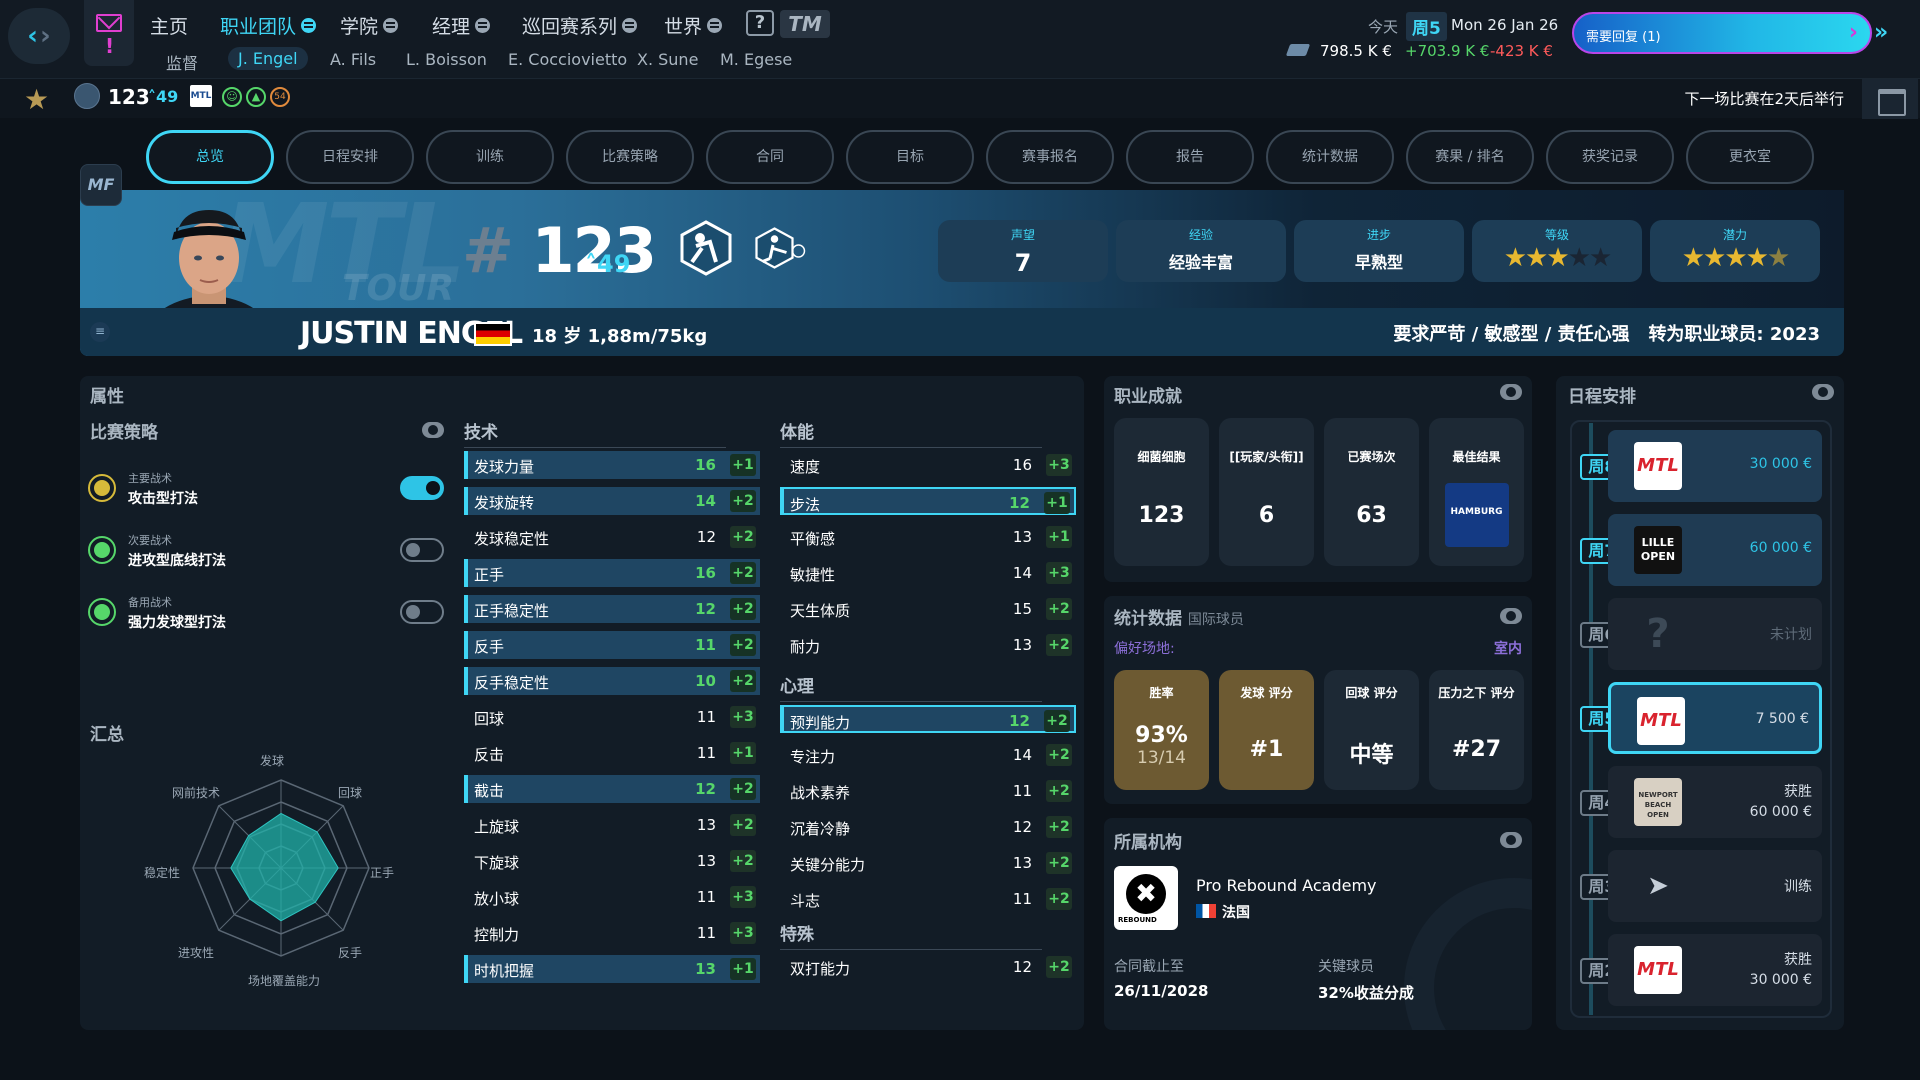 This screenshot has width=1920, height=1080. I want to click on reply-needed-button: 需要回复 (1) ›, so click(1722, 33).